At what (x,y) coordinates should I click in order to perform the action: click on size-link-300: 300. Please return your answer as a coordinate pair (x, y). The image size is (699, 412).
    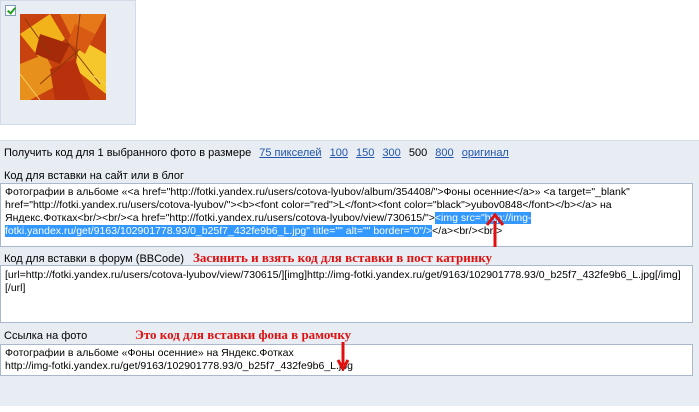
    Looking at the image, I should click on (391, 153).